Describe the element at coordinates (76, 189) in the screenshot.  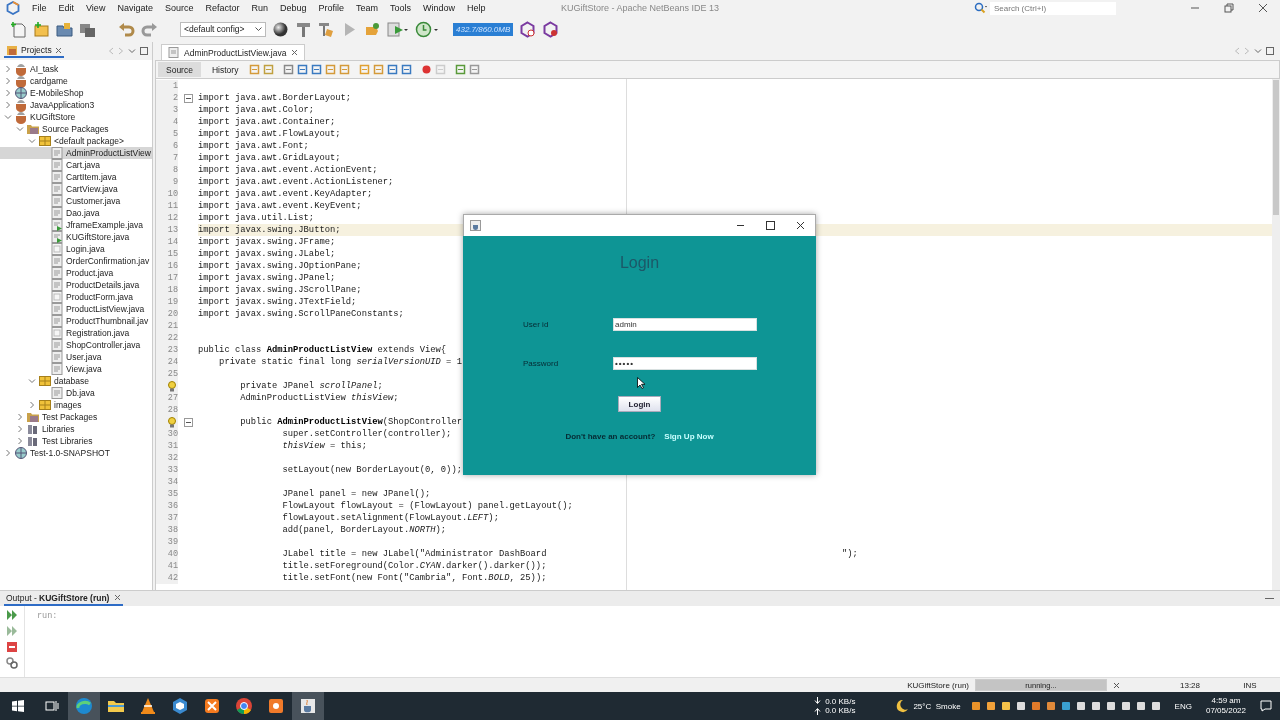
I see `tree-item: CartView.java` at that location.